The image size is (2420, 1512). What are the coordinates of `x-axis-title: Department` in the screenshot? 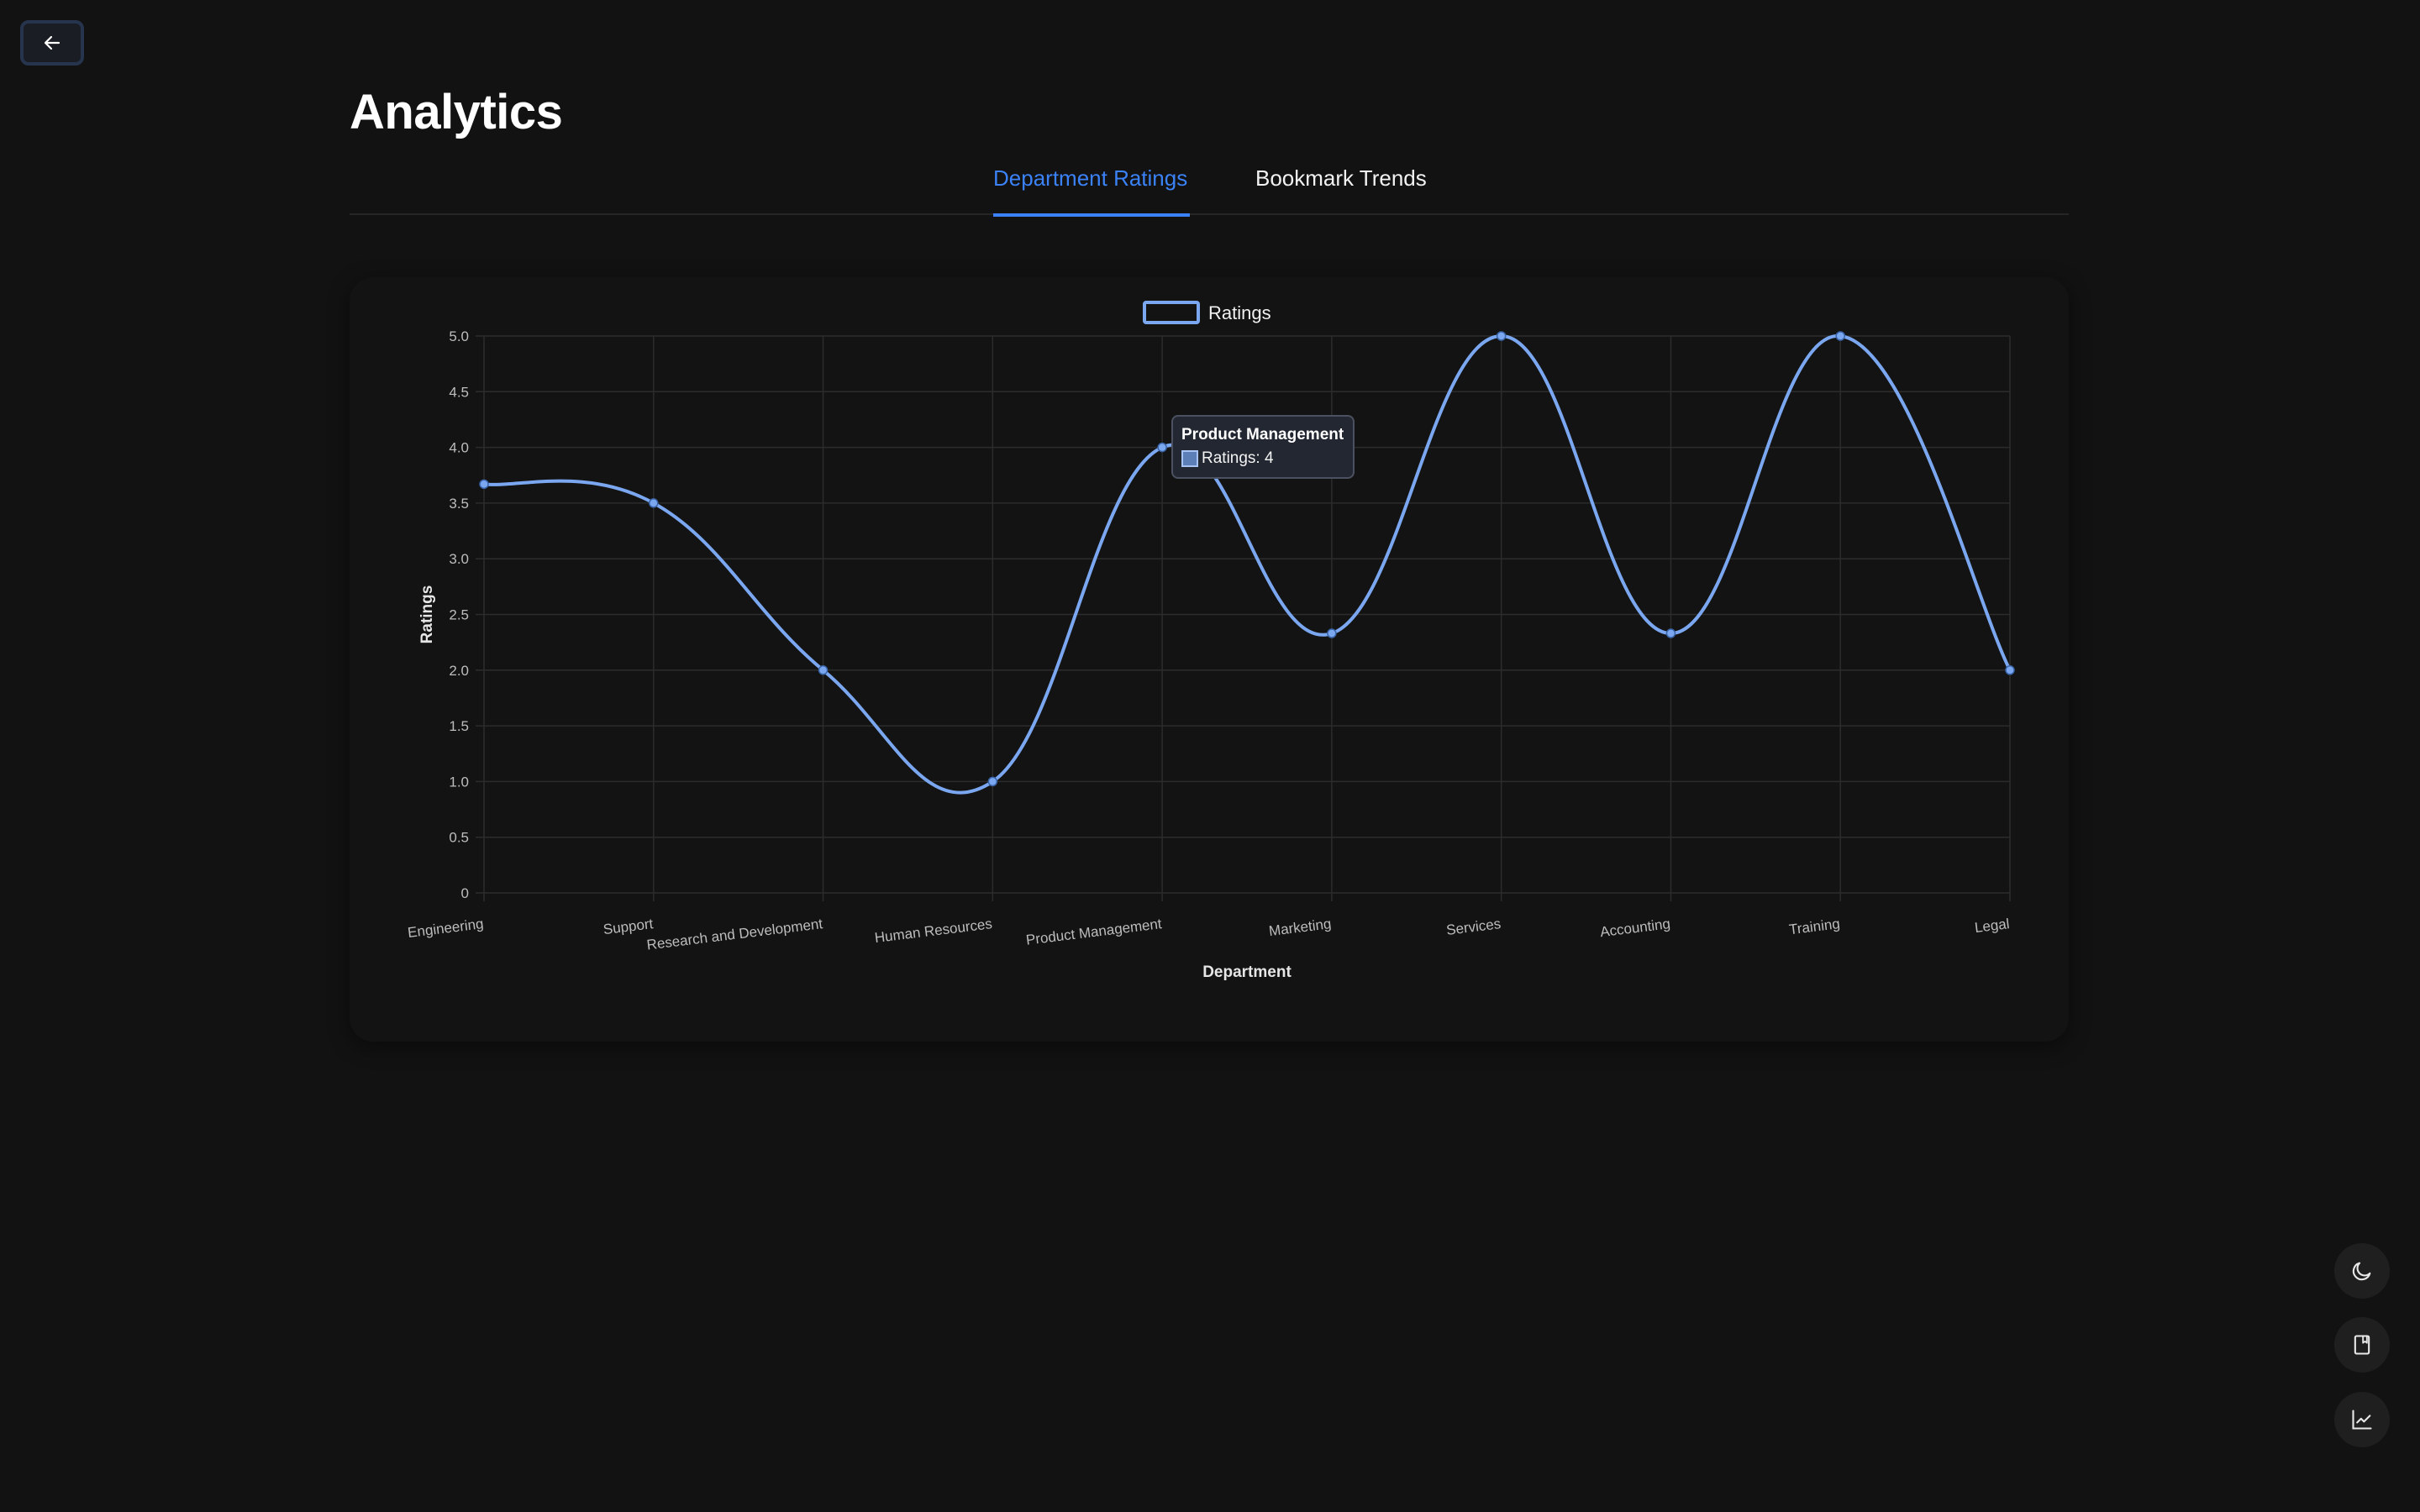 It's located at (1247, 972).